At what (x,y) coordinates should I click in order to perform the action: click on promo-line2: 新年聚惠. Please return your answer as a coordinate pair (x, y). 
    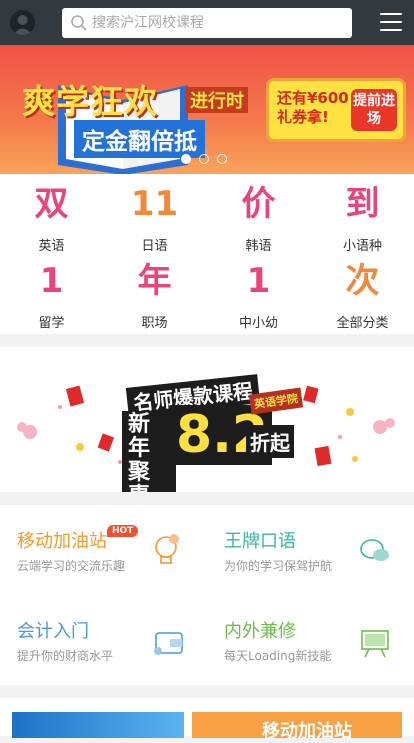
    Looking at the image, I should click on (149, 451).